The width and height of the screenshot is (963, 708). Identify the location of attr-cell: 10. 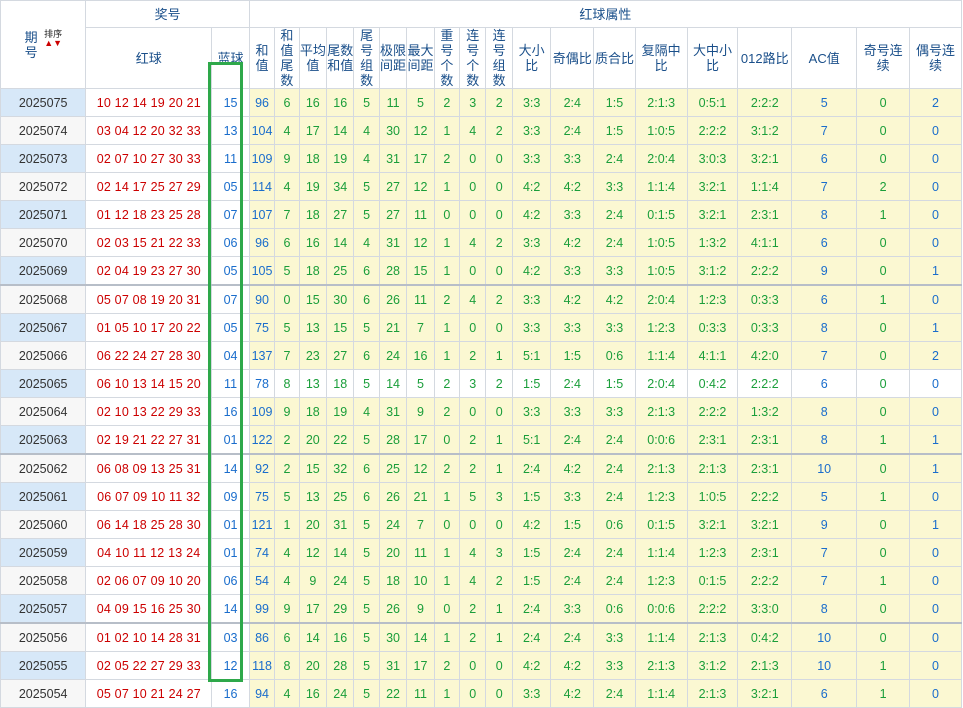
(824, 665).